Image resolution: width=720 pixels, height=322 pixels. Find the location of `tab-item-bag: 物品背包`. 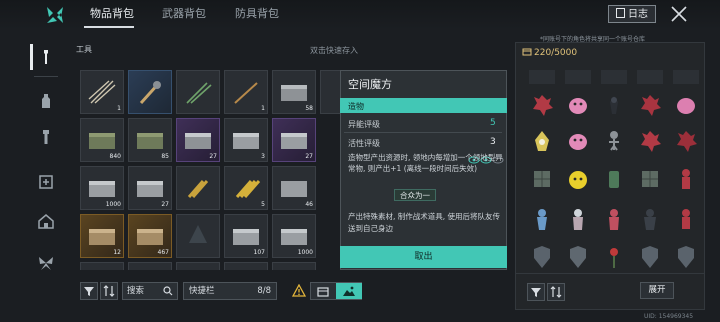

tab-item-bag: 物品背包 is located at coordinates (112, 14).